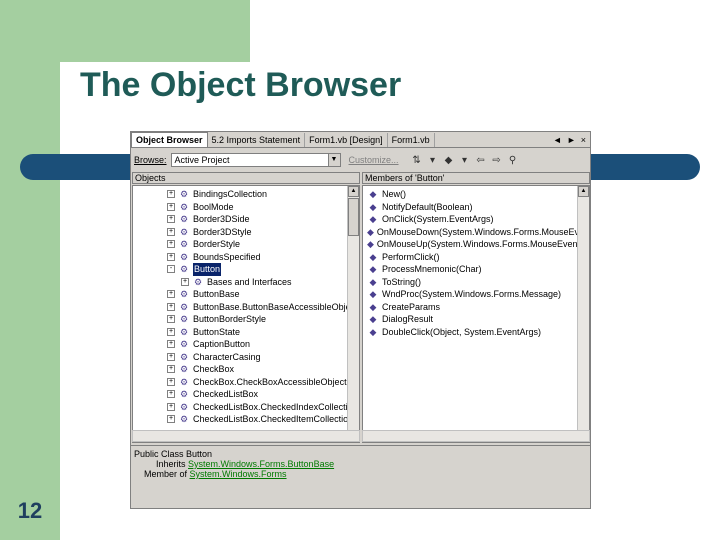 The image size is (720, 540). What do you see at coordinates (478, 282) in the screenshot?
I see `member-list-item: ◆ ToString()` at bounding box center [478, 282].